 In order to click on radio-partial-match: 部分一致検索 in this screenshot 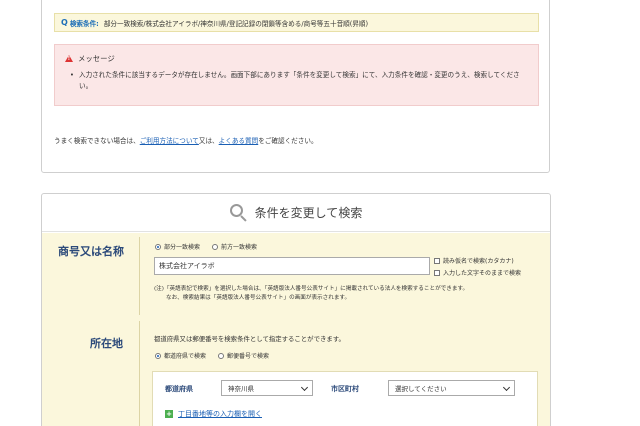, I will do `click(177, 246)`.